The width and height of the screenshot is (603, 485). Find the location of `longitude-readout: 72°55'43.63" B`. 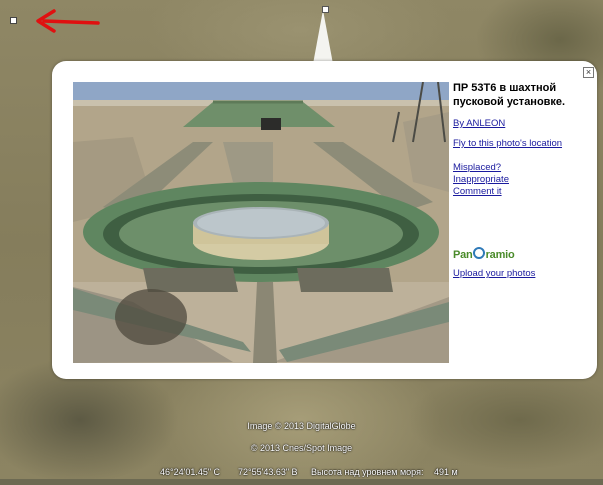

longitude-readout: 72°55'43.63" B is located at coordinates (268, 472).